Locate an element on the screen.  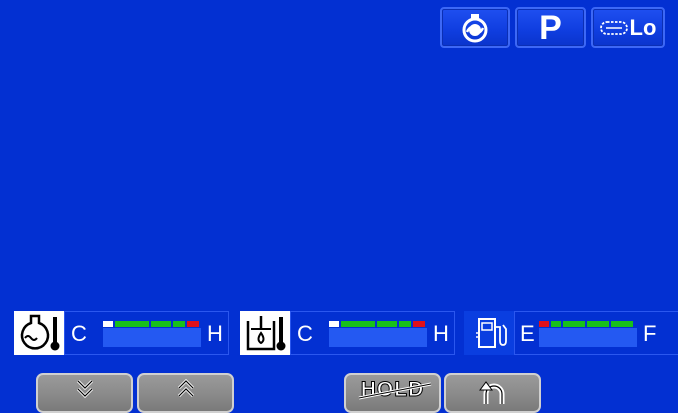
gauge-high-label: F is located at coordinates (650, 333).